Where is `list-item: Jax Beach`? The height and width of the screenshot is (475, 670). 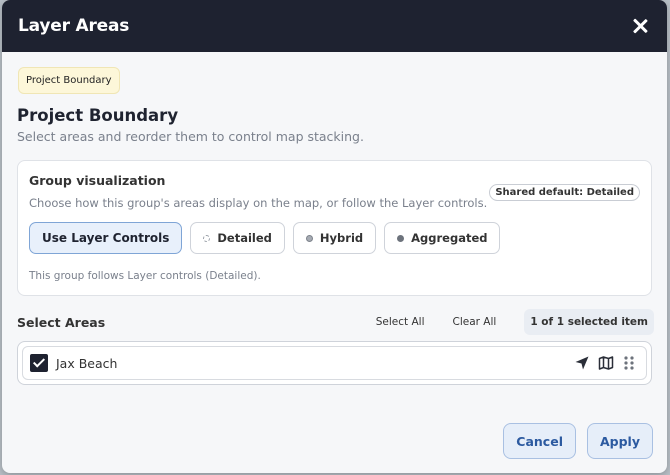
list-item: Jax Beach is located at coordinates (334, 363).